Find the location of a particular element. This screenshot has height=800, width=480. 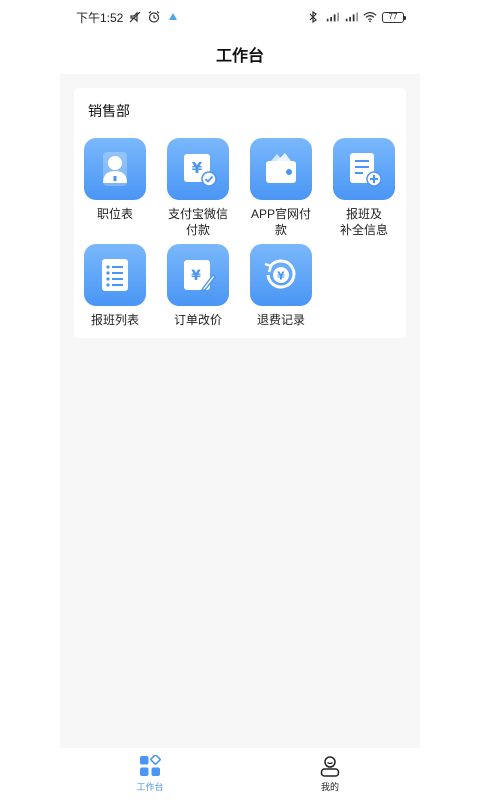

menu-item-label: 支付宝微信 付款 is located at coordinates (197, 222).